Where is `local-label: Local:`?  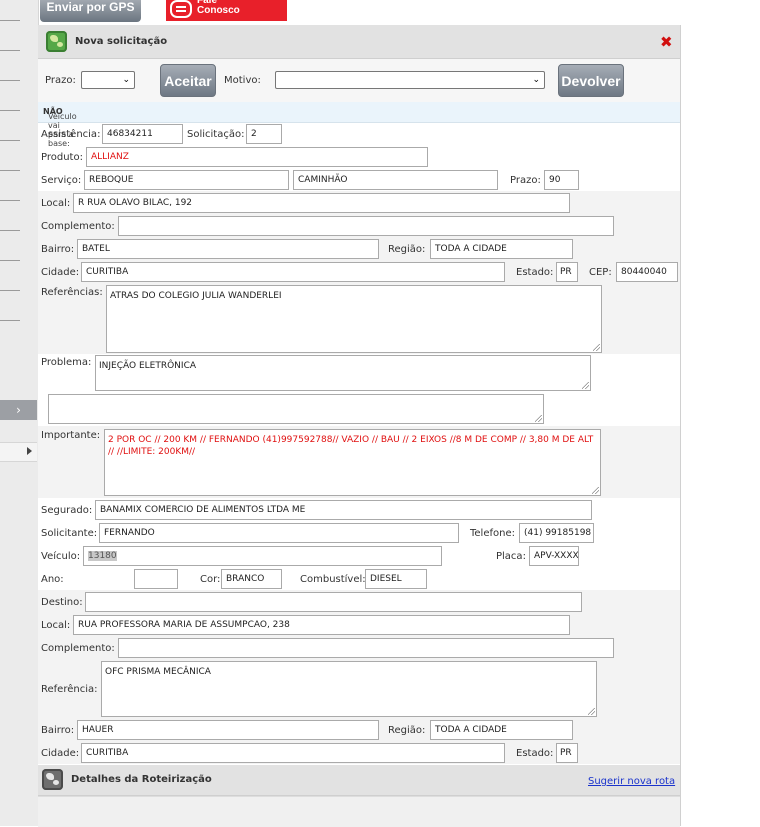 local-label: Local: is located at coordinates (56, 203).